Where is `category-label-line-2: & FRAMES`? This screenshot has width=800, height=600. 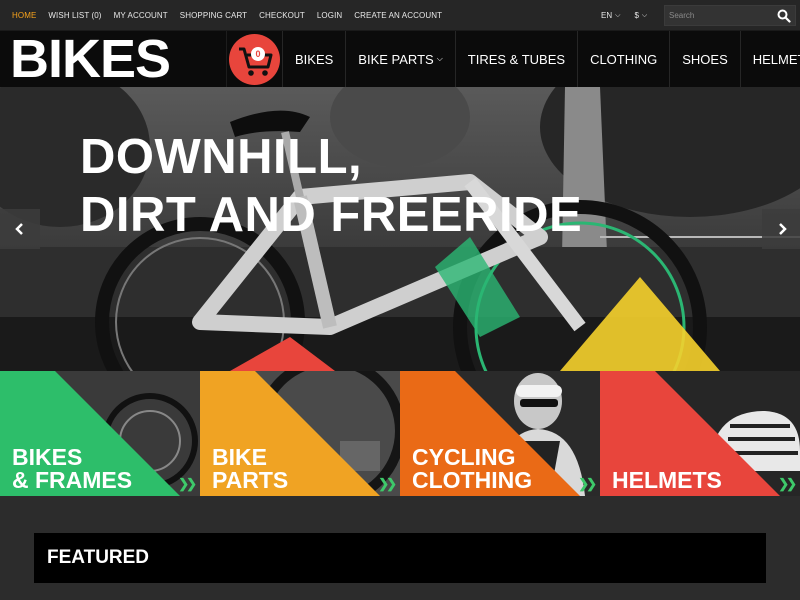
category-label-line-2: & FRAMES is located at coordinates (72, 480).